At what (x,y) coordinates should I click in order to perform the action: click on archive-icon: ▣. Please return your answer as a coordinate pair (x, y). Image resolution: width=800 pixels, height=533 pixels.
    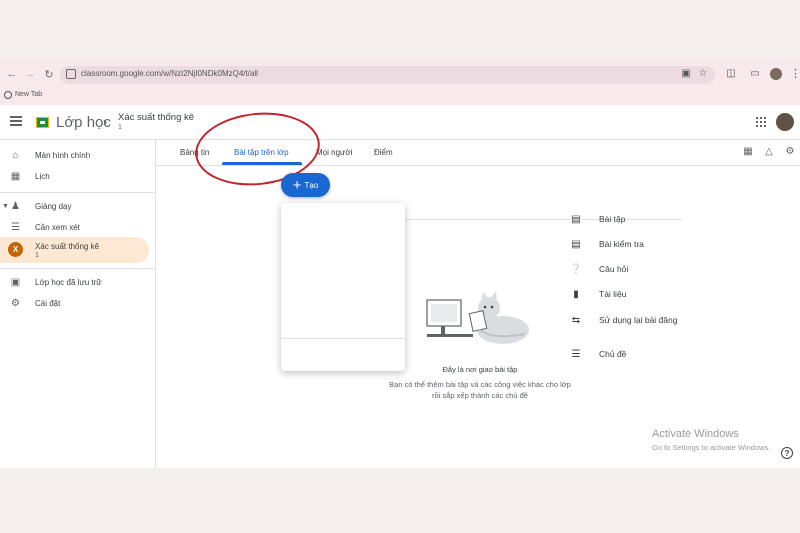
    Looking at the image, I should click on (15, 282).